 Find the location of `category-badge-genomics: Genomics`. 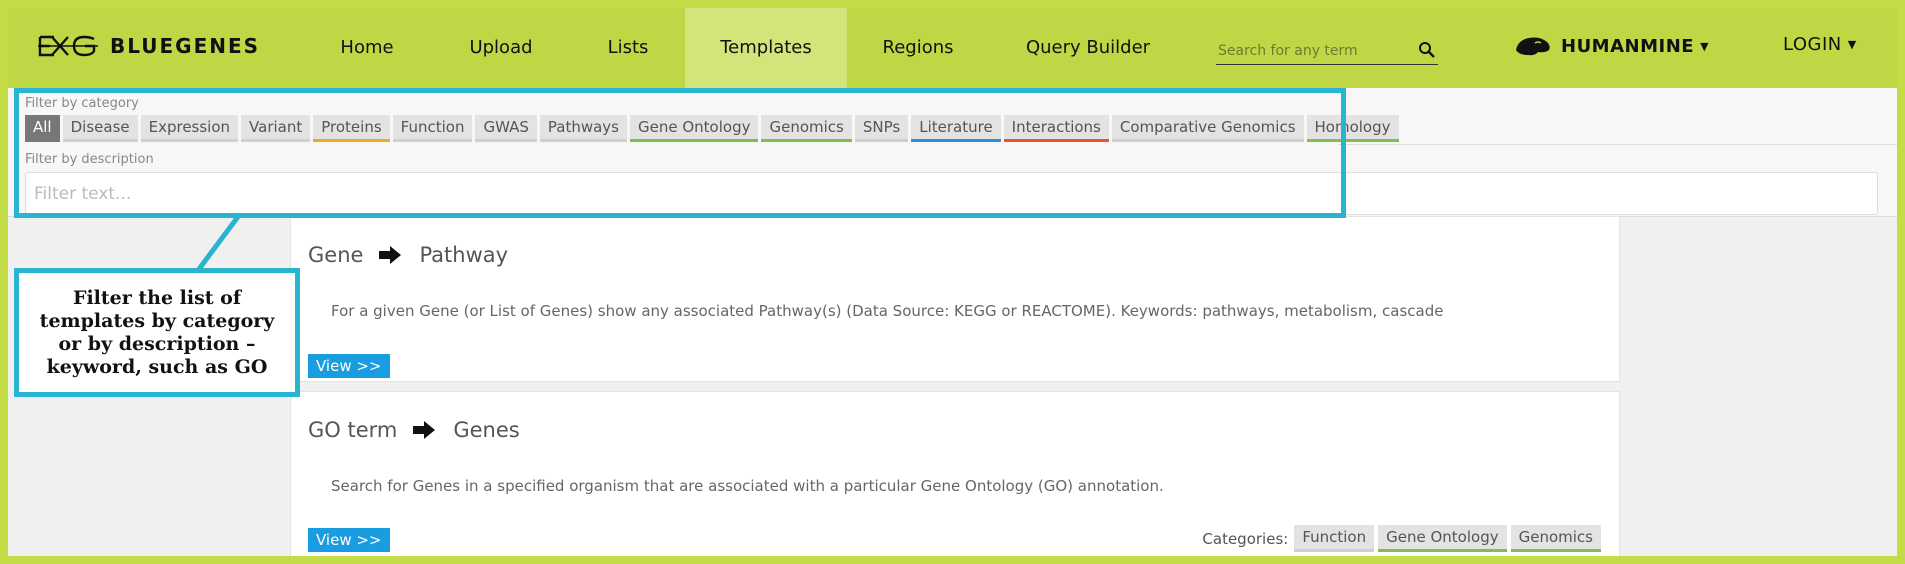

category-badge-genomics: Genomics is located at coordinates (1555, 538).